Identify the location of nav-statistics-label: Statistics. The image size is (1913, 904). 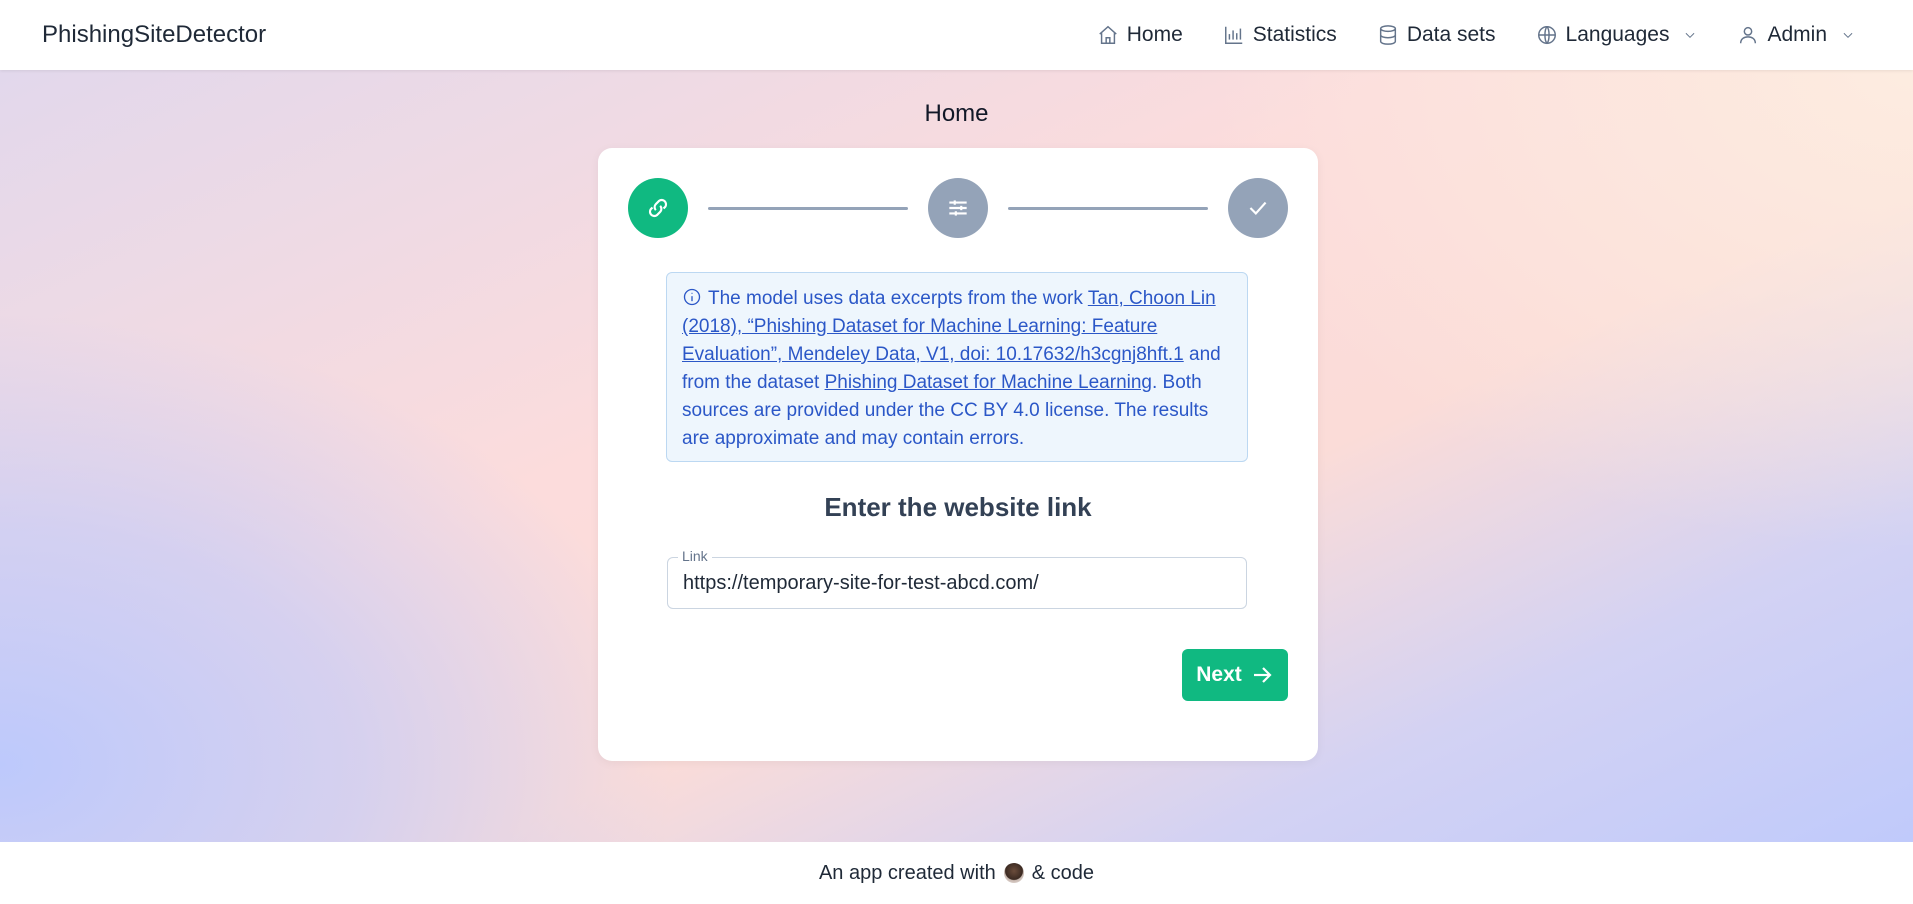
(1294, 34).